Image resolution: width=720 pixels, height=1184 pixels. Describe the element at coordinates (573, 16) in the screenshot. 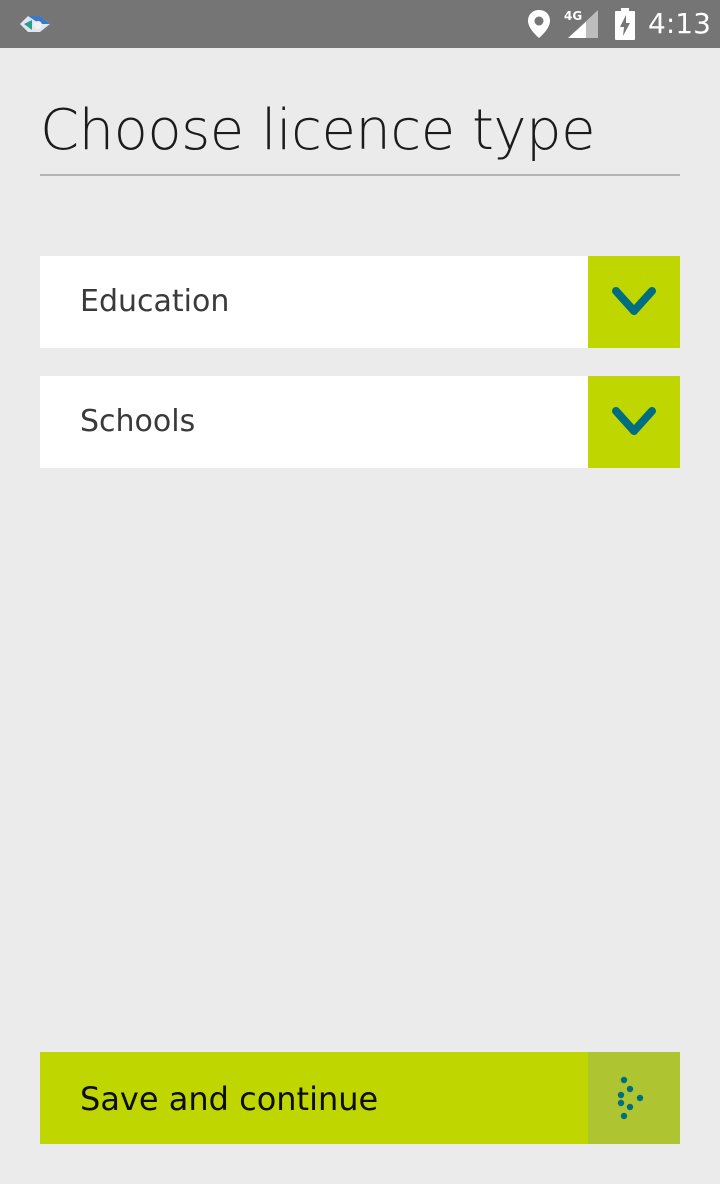

I see `network-type-label: 4G` at that location.